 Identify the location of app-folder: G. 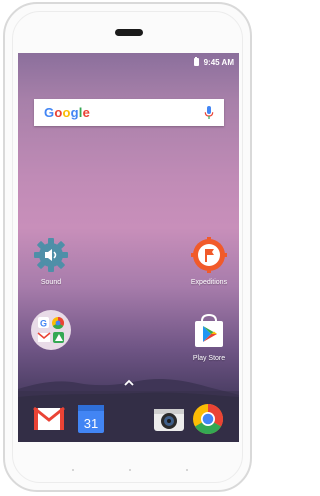
(50, 329).